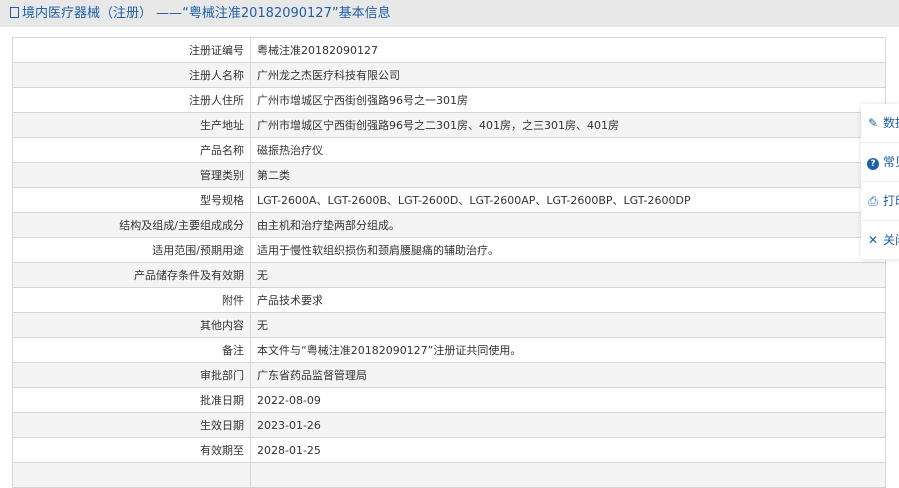 This screenshot has width=899, height=488. What do you see at coordinates (568, 100) in the screenshot?
I see `field-value: 广州市增城区宁西街创强路96号之一301房` at bounding box center [568, 100].